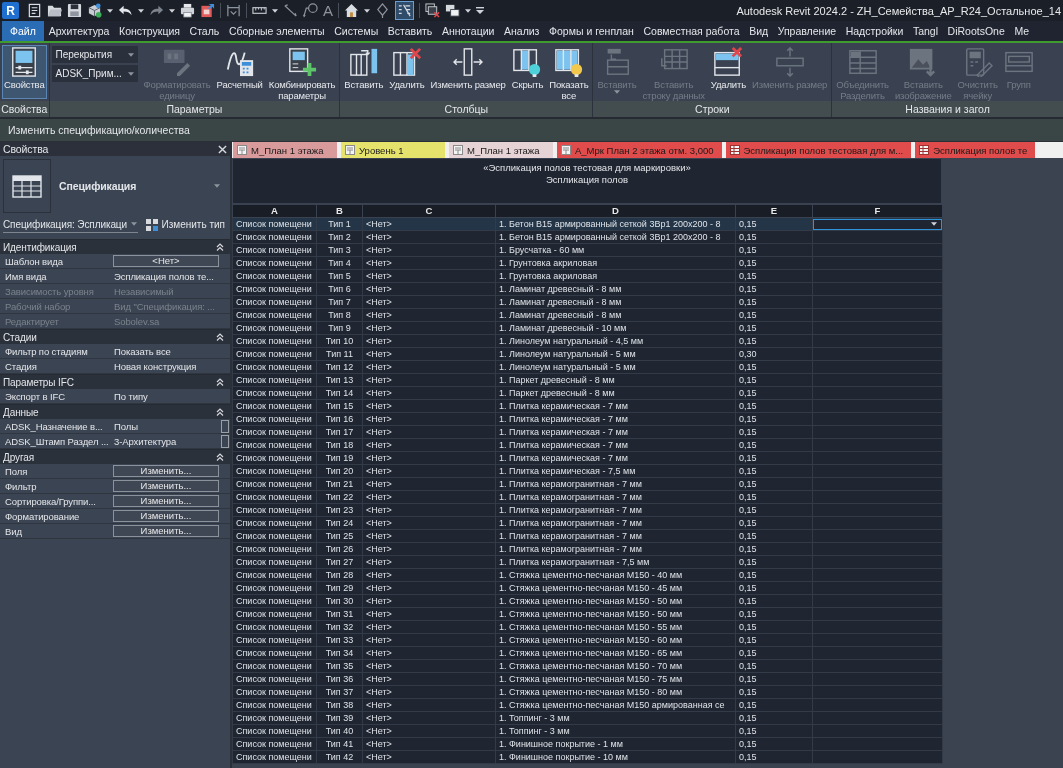 Image resolution: width=1063 pixels, height=768 pixels. I want to click on ribbon-tab: Архитектура, so click(79, 31).